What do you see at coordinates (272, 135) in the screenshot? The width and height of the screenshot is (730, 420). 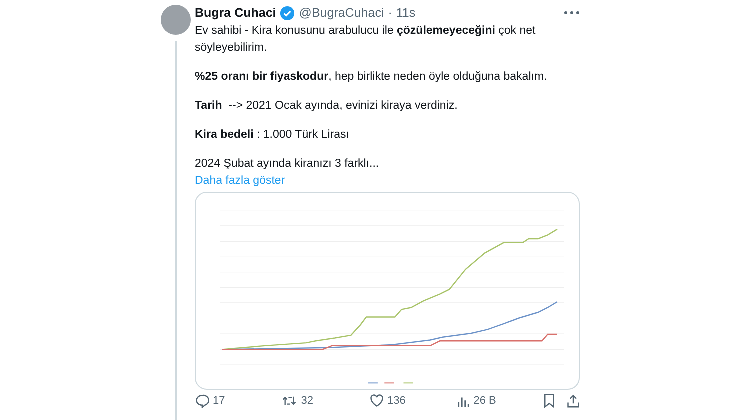 I see `tweet-text: Kira bedeli : 1.000 Türk Lirası` at bounding box center [272, 135].